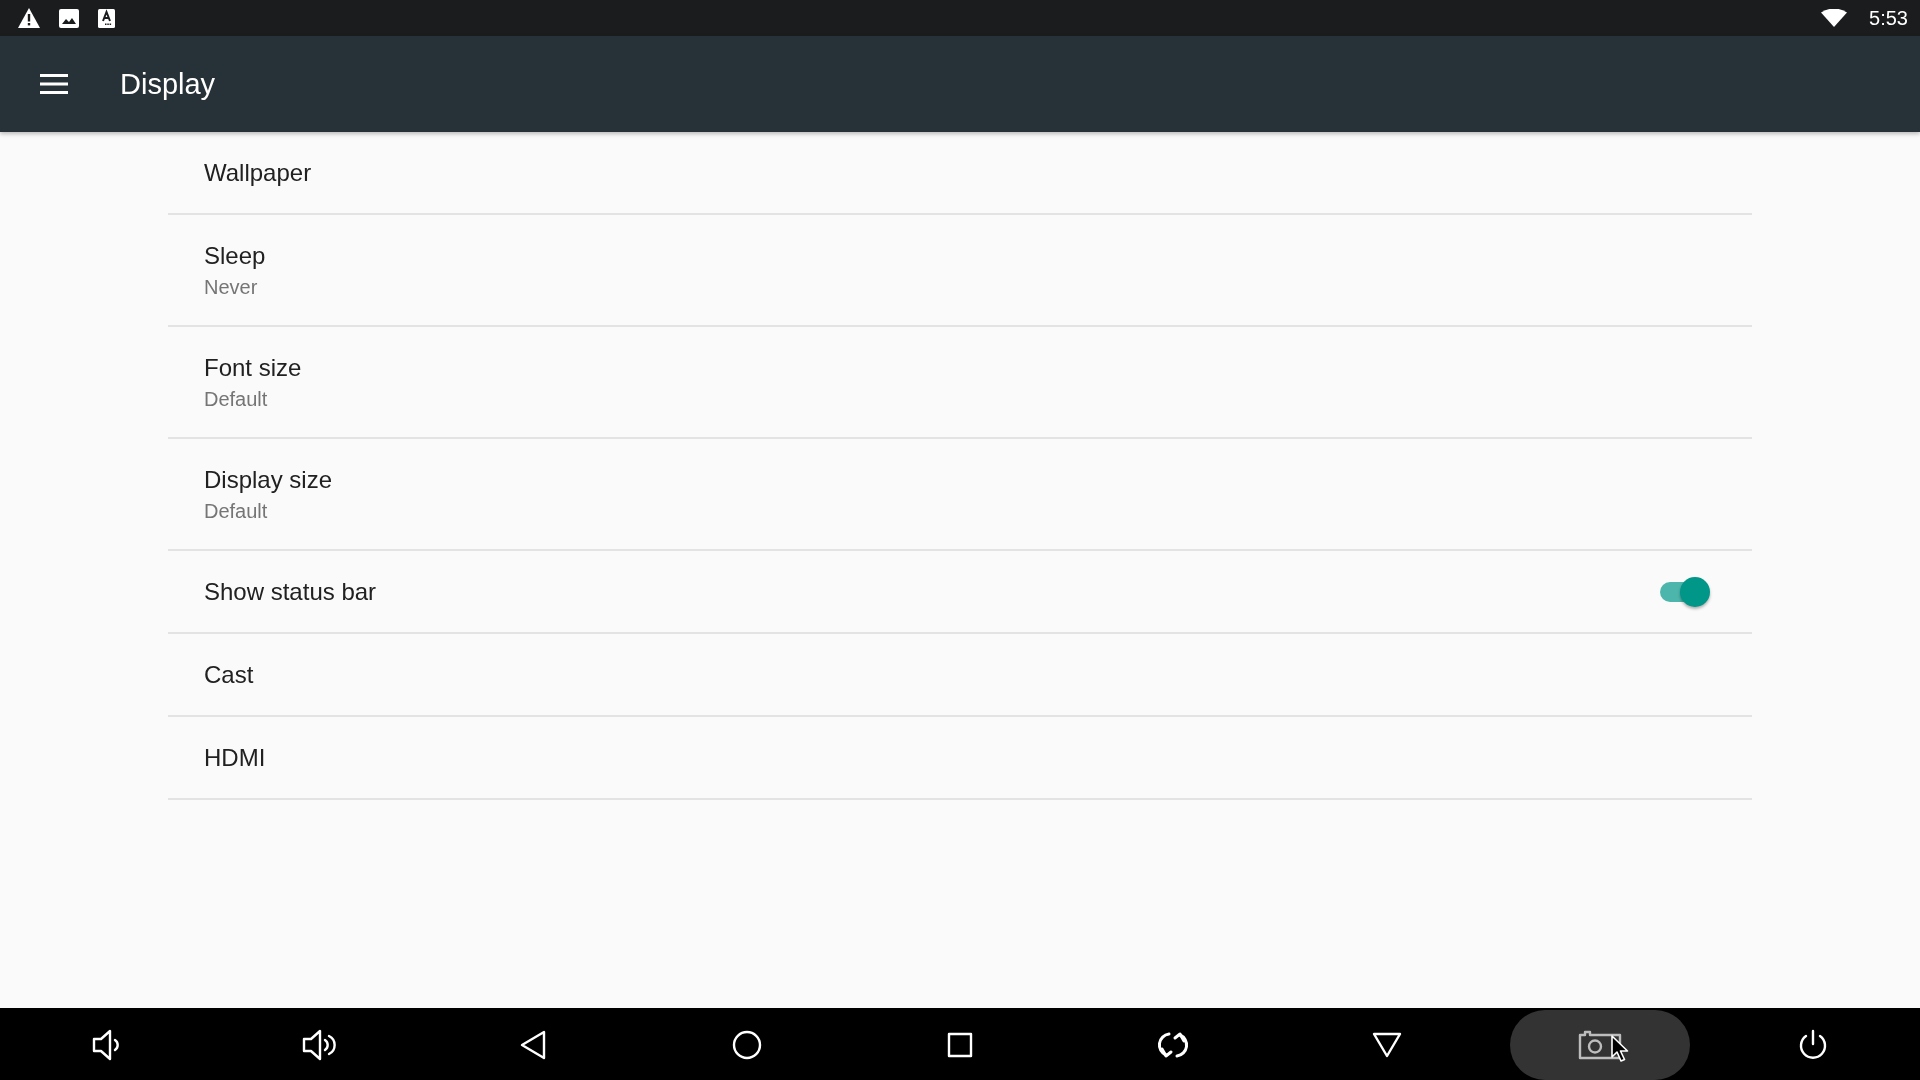 This screenshot has width=1920, height=1080. What do you see at coordinates (1620, 1049) in the screenshot?
I see `mouse-cursor-icon` at bounding box center [1620, 1049].